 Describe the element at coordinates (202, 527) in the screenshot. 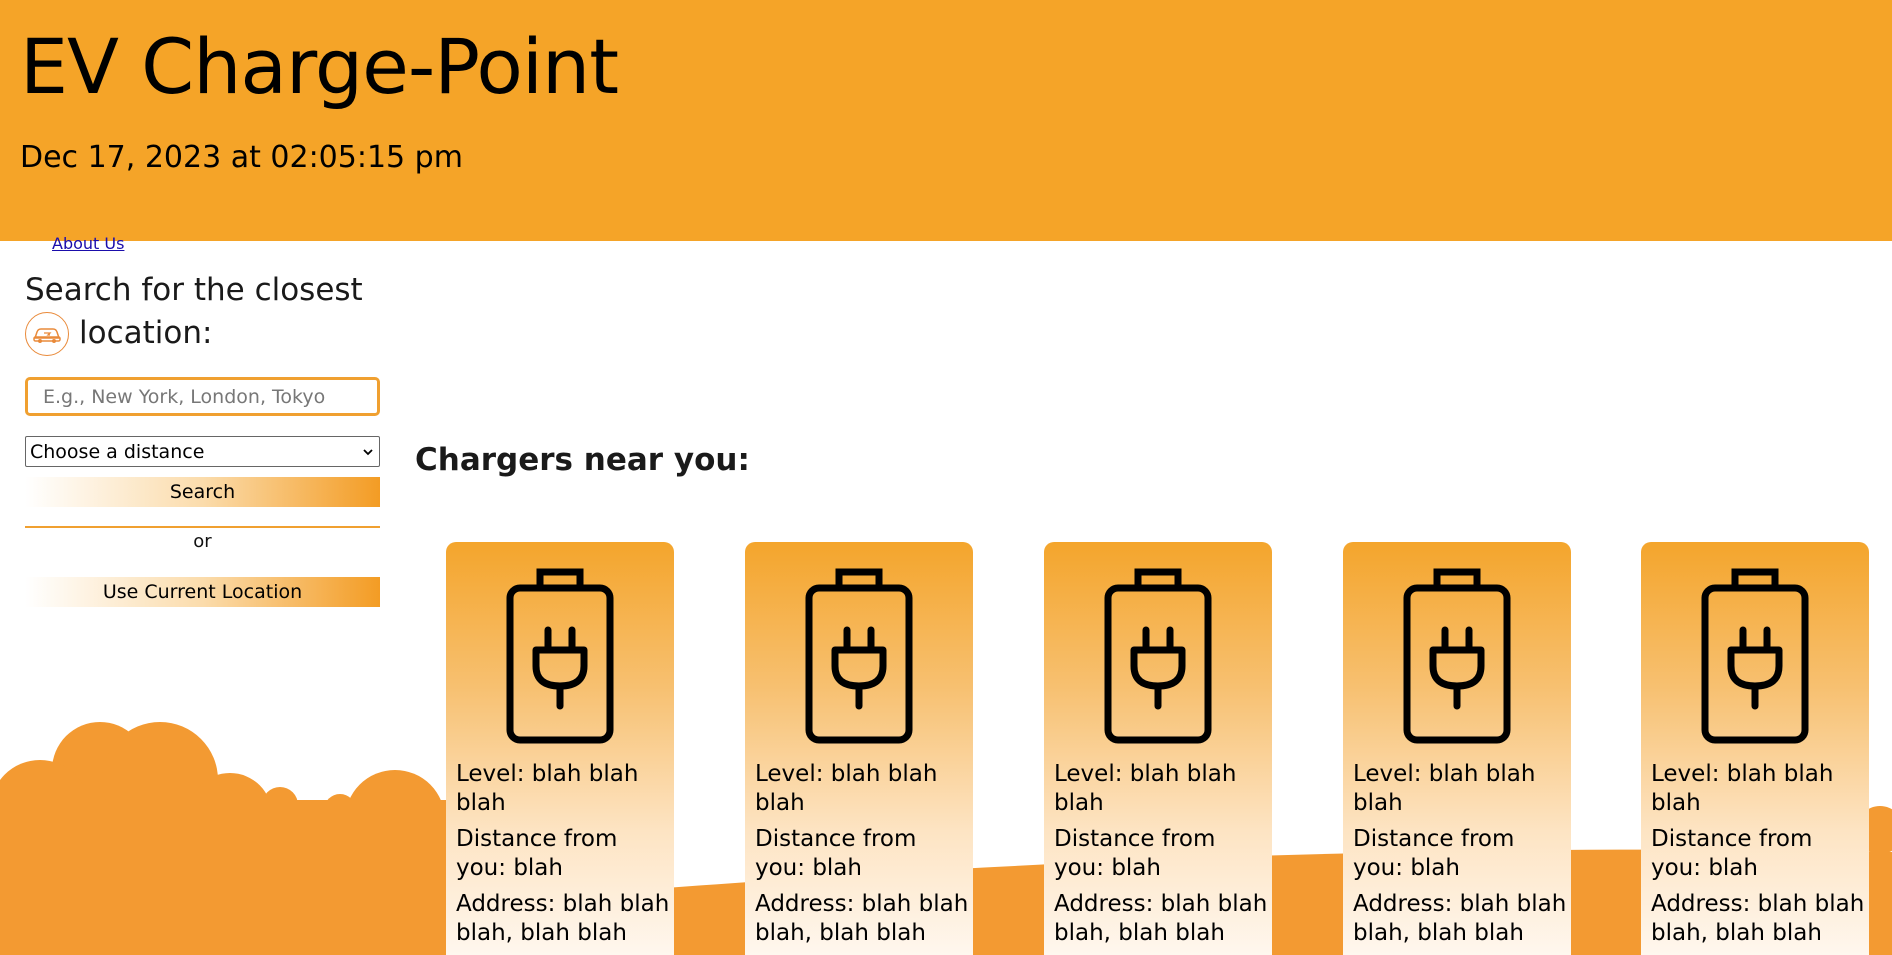

I see `divider` at that location.